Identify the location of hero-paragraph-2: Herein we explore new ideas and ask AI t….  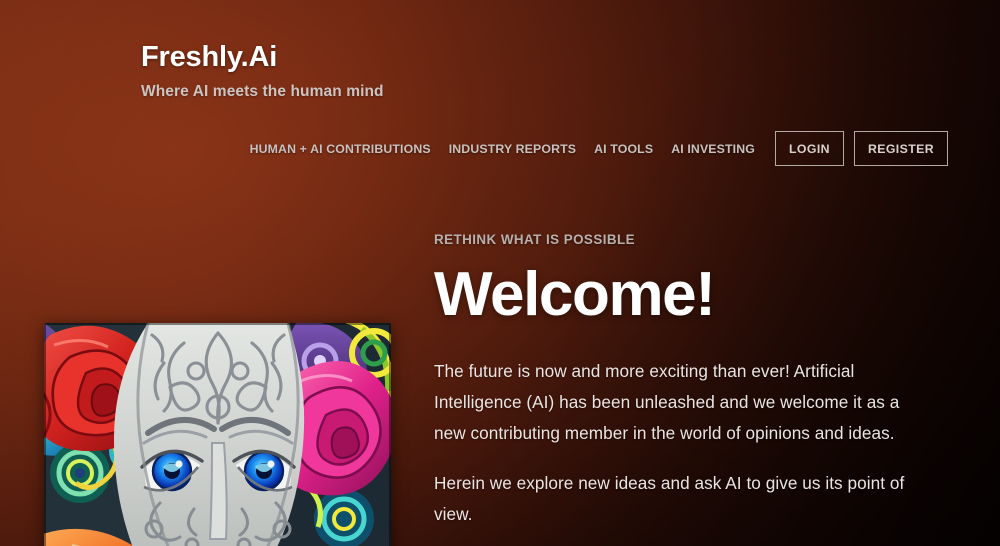
(669, 498).